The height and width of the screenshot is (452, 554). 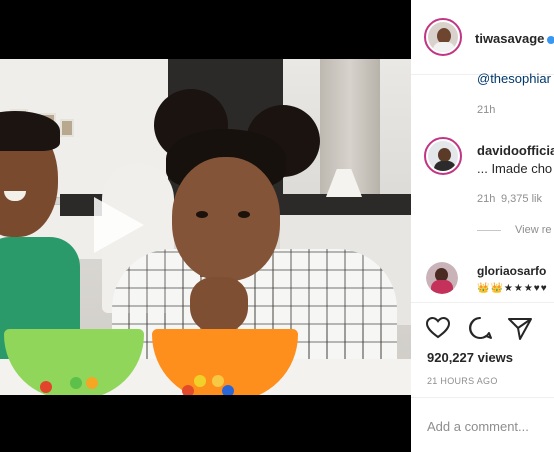 I want to click on comment-input, so click(x=490, y=426).